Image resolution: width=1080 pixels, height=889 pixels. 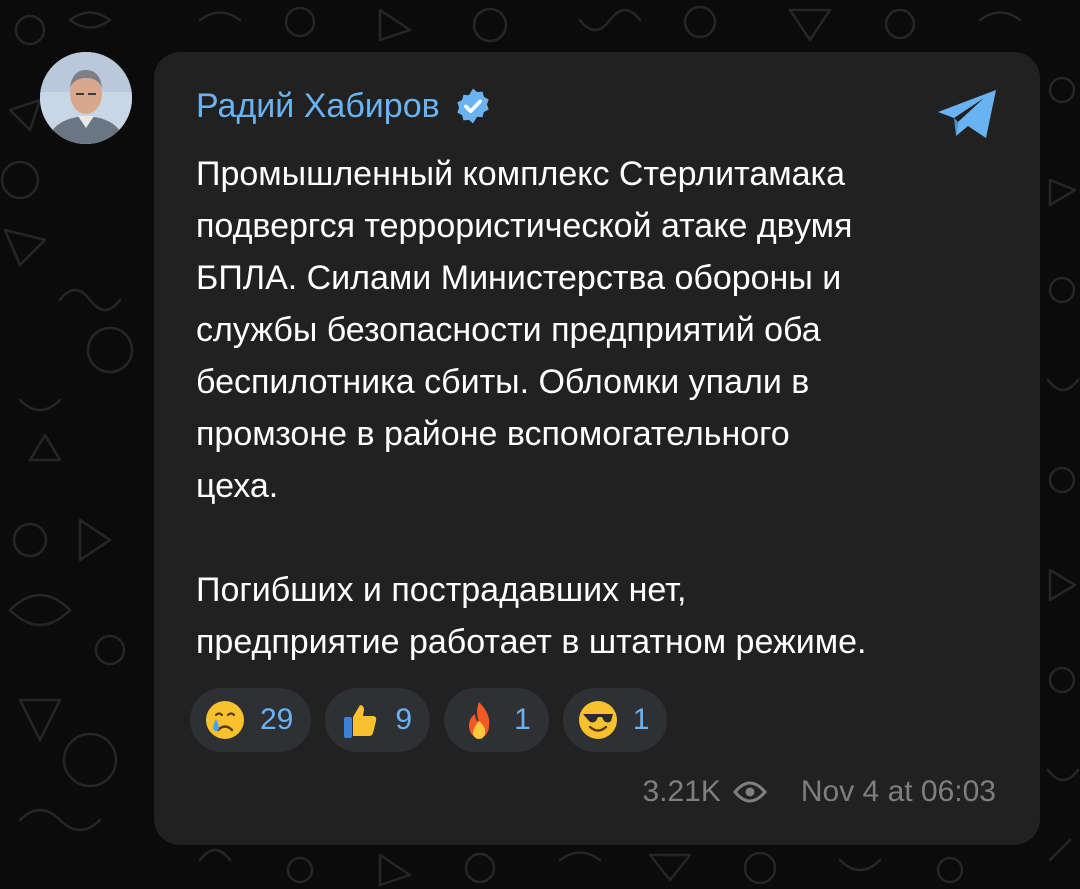 What do you see at coordinates (521, 174) in the screenshot?
I see `message-line: Промышленный комплекс Стерлитамака` at bounding box center [521, 174].